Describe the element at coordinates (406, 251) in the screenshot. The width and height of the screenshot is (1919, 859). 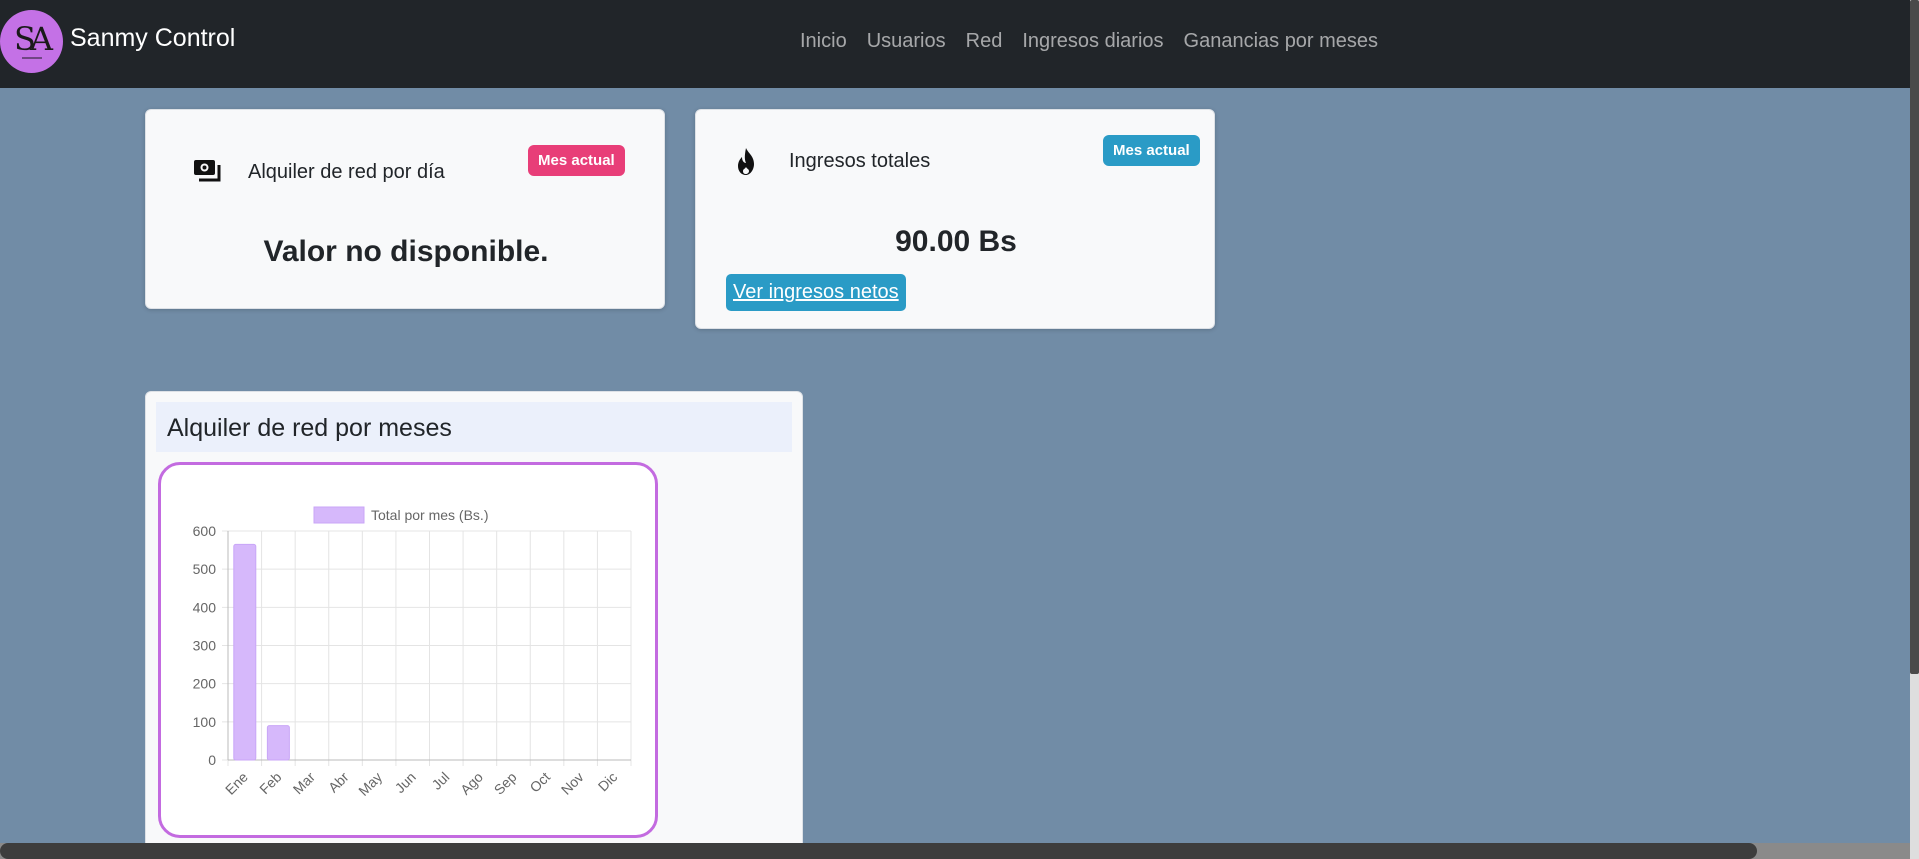
I see `daily-rent-value: Valor no disponible.` at that location.